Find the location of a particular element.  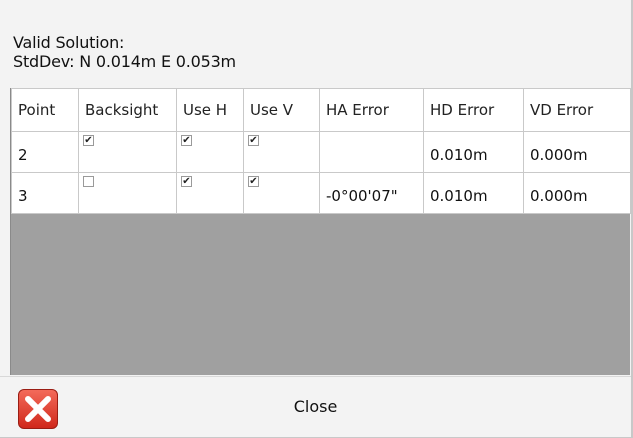

col-header-backsight: Backsight is located at coordinates (127, 110).